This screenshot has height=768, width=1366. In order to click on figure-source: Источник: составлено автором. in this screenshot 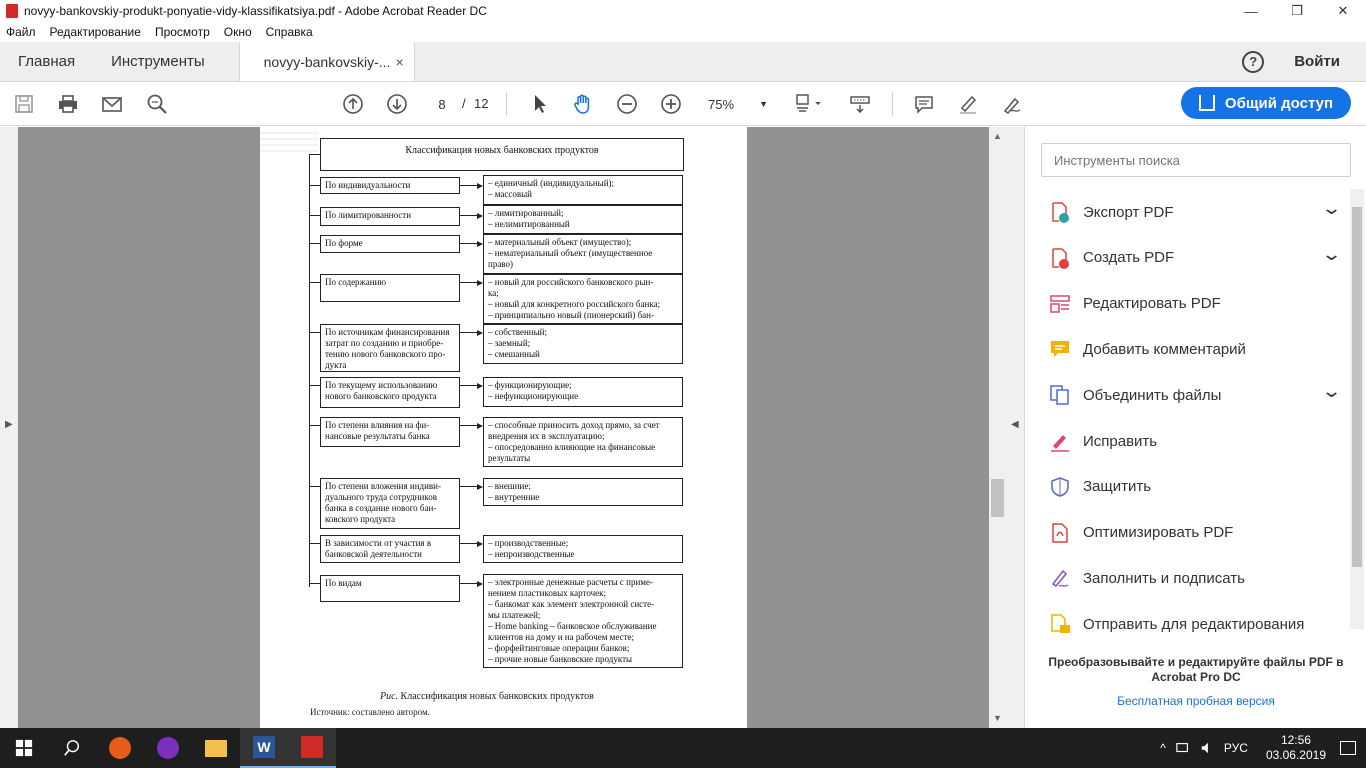, I will do `click(370, 712)`.